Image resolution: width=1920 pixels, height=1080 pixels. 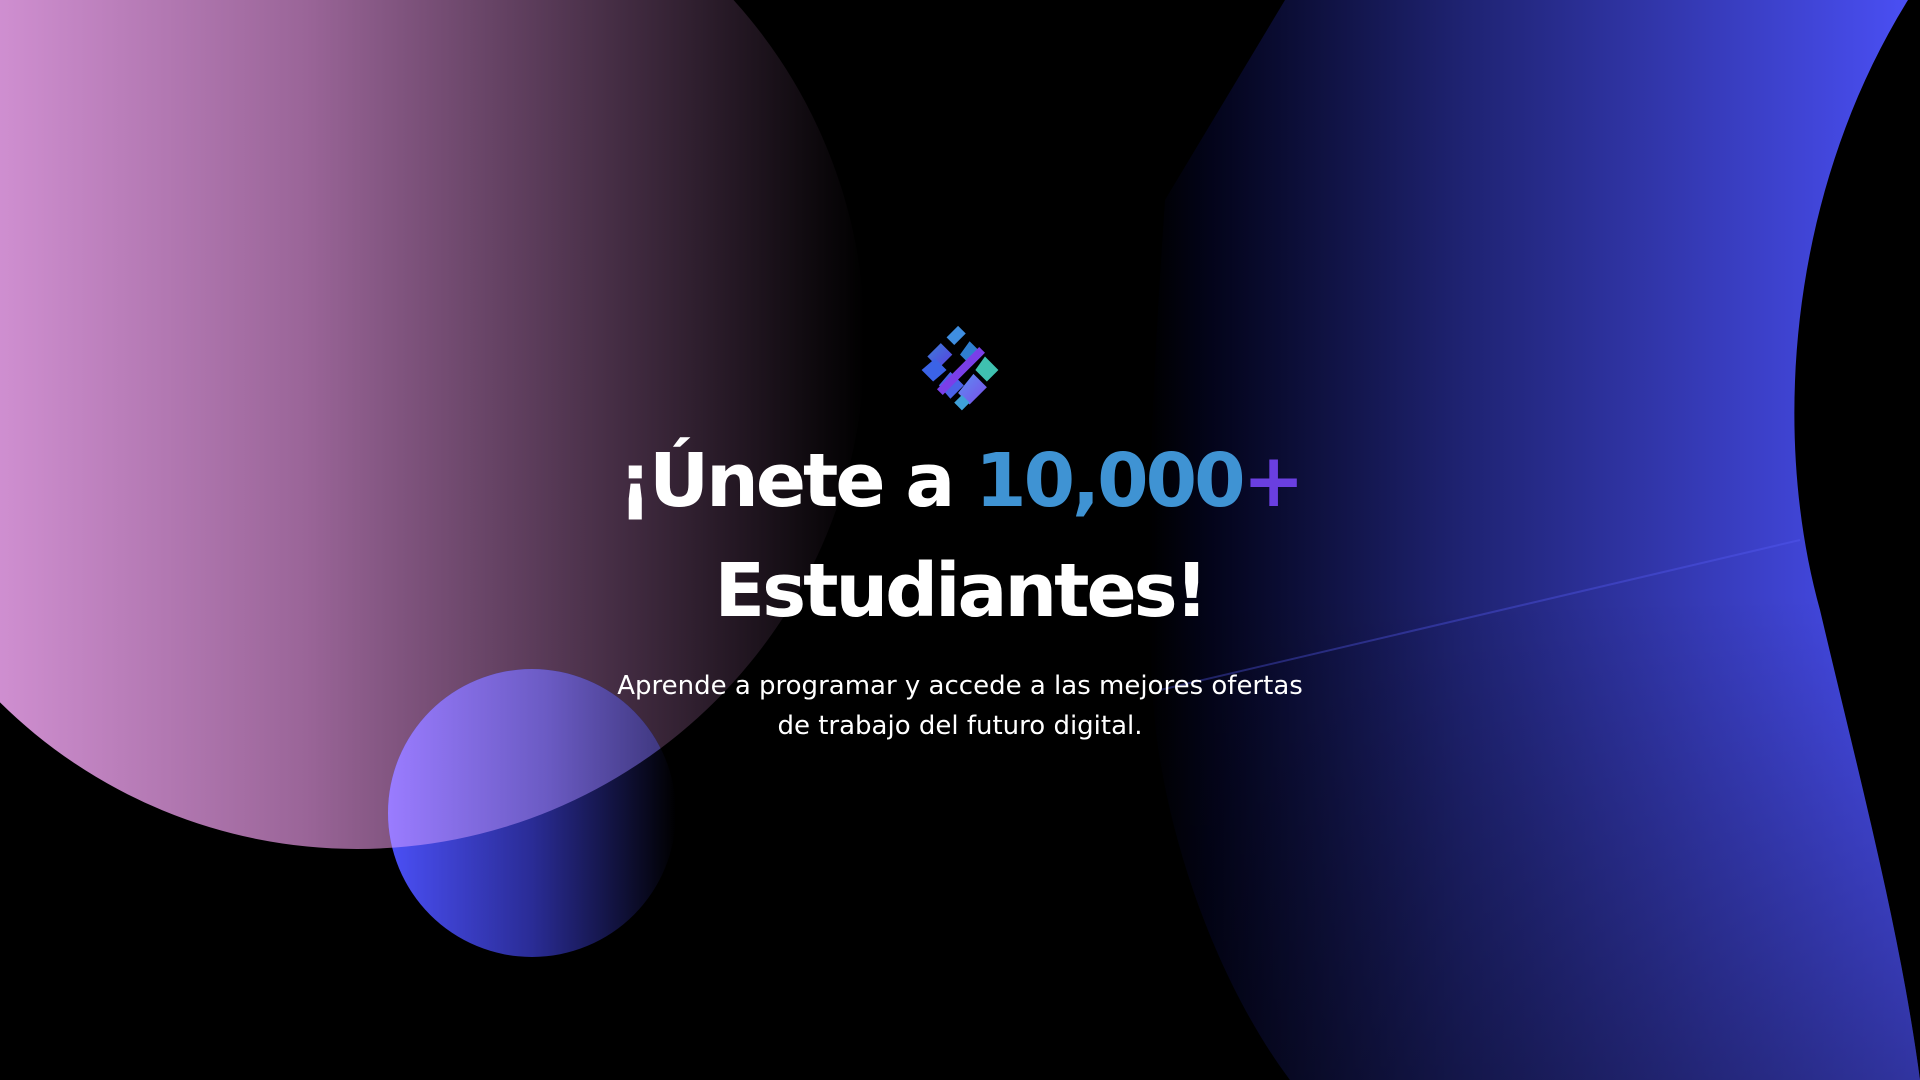 I want to click on headline-plus: +, so click(x=1273, y=481).